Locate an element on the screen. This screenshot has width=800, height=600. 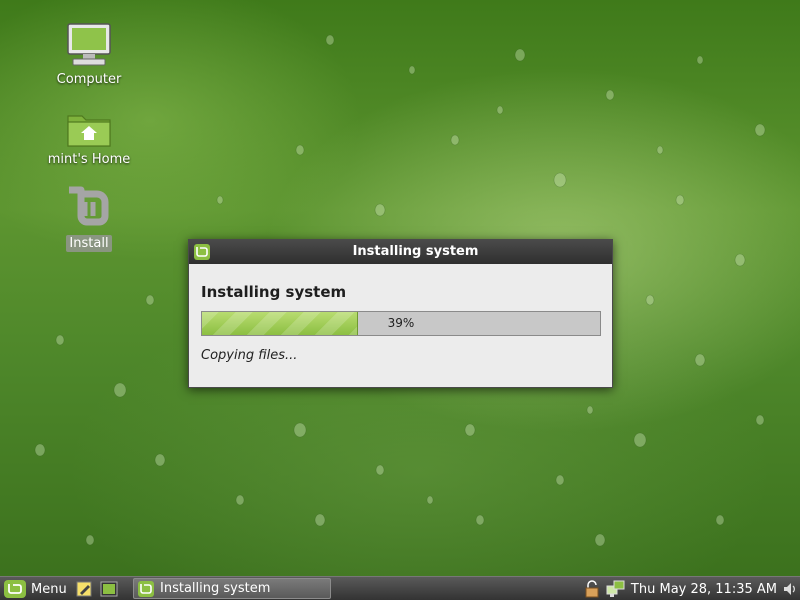
desktop-icon-home: mint's Home is located at coordinates (89, 138).